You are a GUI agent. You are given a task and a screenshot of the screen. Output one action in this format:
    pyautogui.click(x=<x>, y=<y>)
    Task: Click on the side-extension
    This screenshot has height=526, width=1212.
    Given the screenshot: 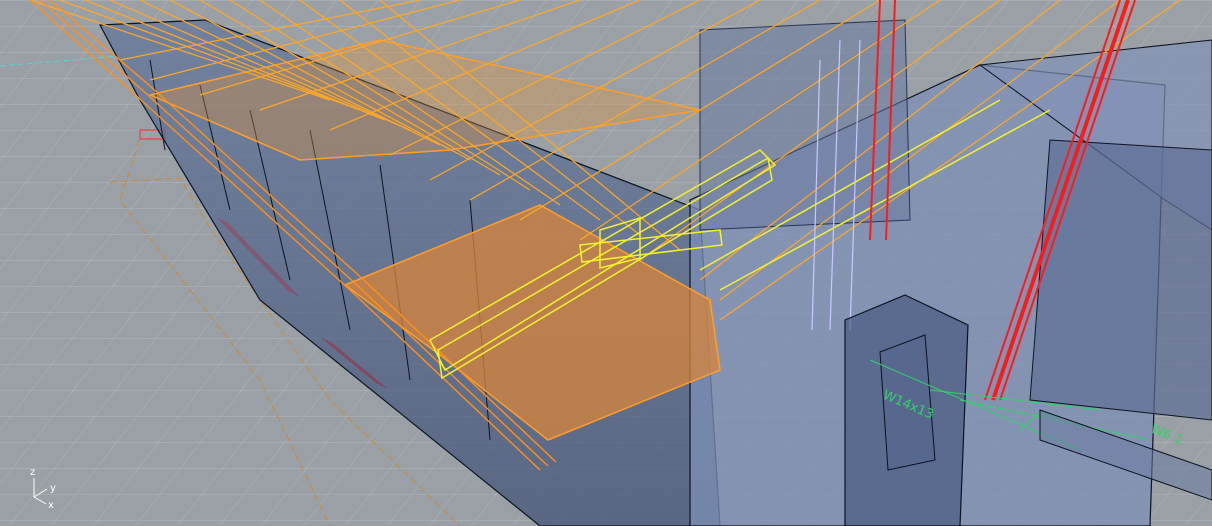 What is the action you would take?
    pyautogui.click(x=1120, y=280)
    